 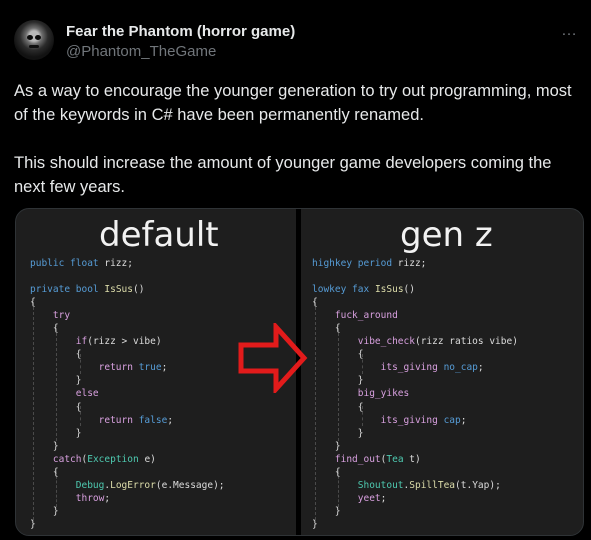 What do you see at coordinates (415, 420) in the screenshot?
I see `right-code-line: its_giving cap;` at bounding box center [415, 420].